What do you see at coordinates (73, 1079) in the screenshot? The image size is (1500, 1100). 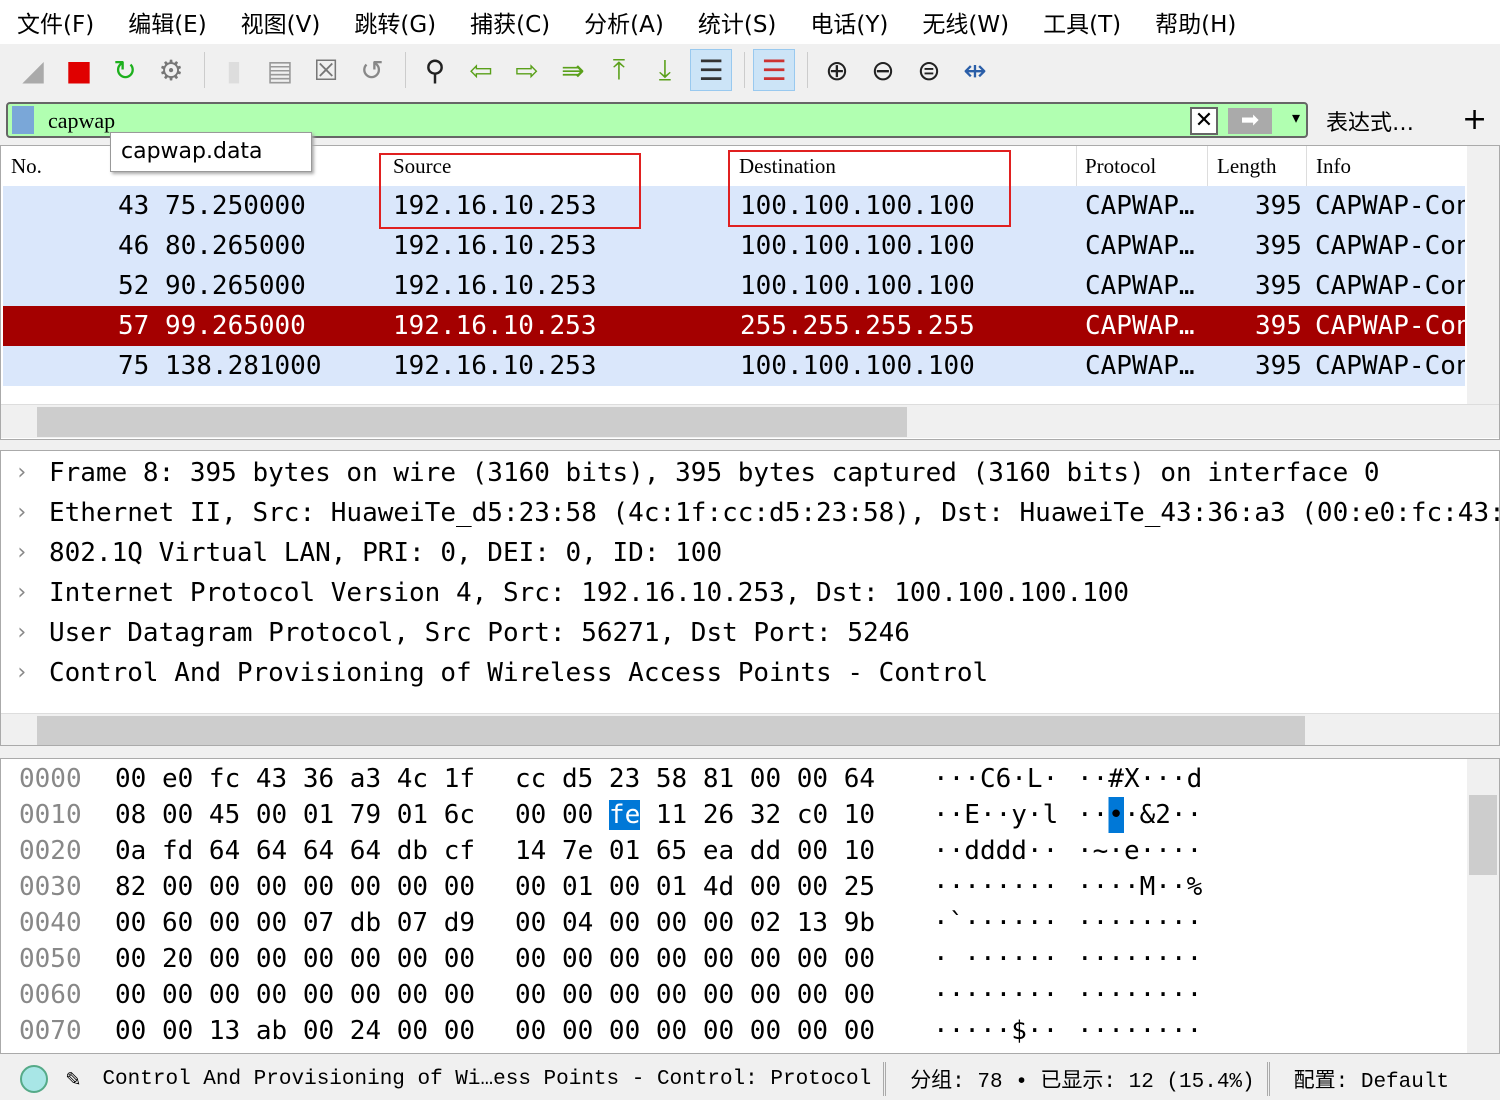 I see `capture-comment-icon: ✎` at bounding box center [73, 1079].